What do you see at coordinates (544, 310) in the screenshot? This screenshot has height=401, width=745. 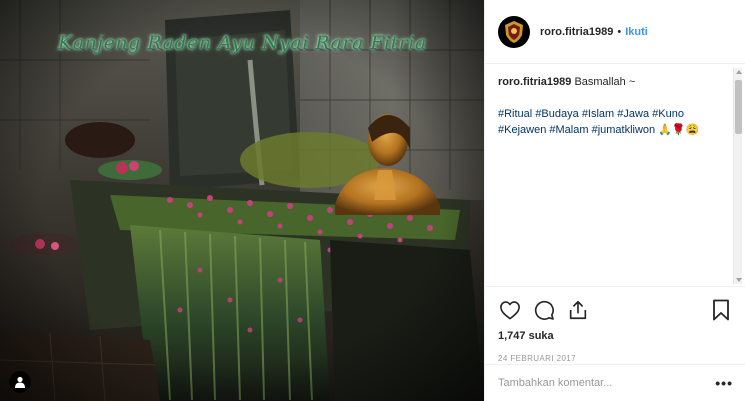 I see `comment-icon` at bounding box center [544, 310].